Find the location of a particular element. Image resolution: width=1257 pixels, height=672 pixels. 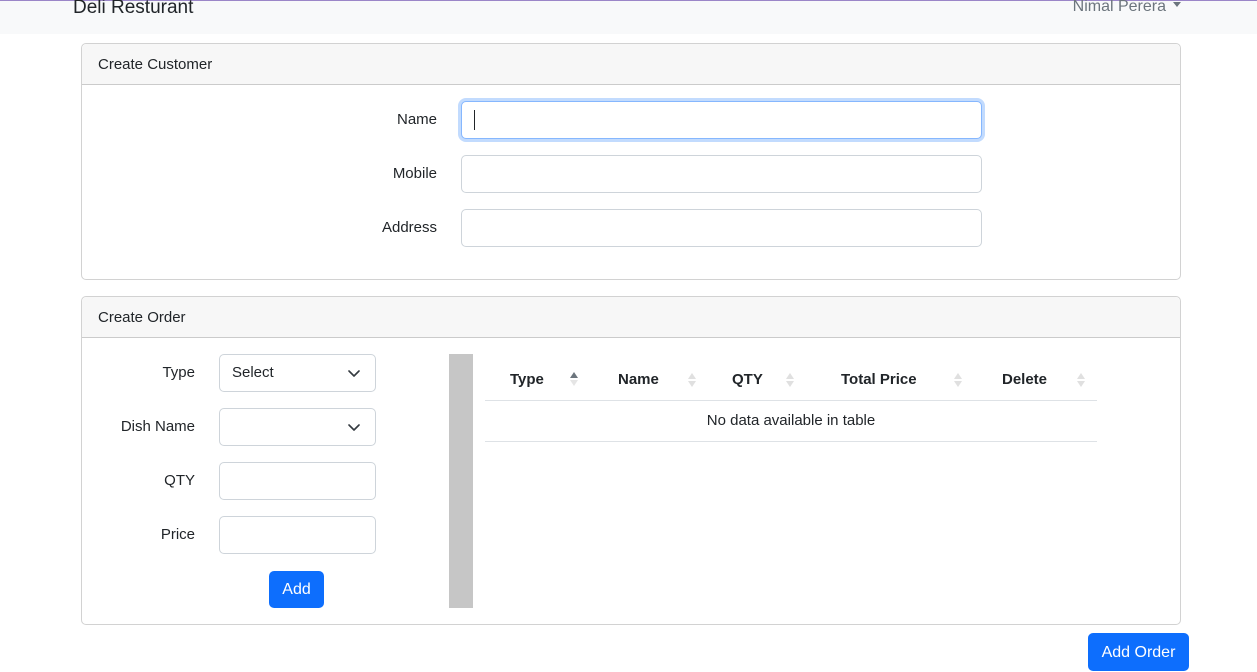

dish-name-label: Dish Name is located at coordinates (157, 426).